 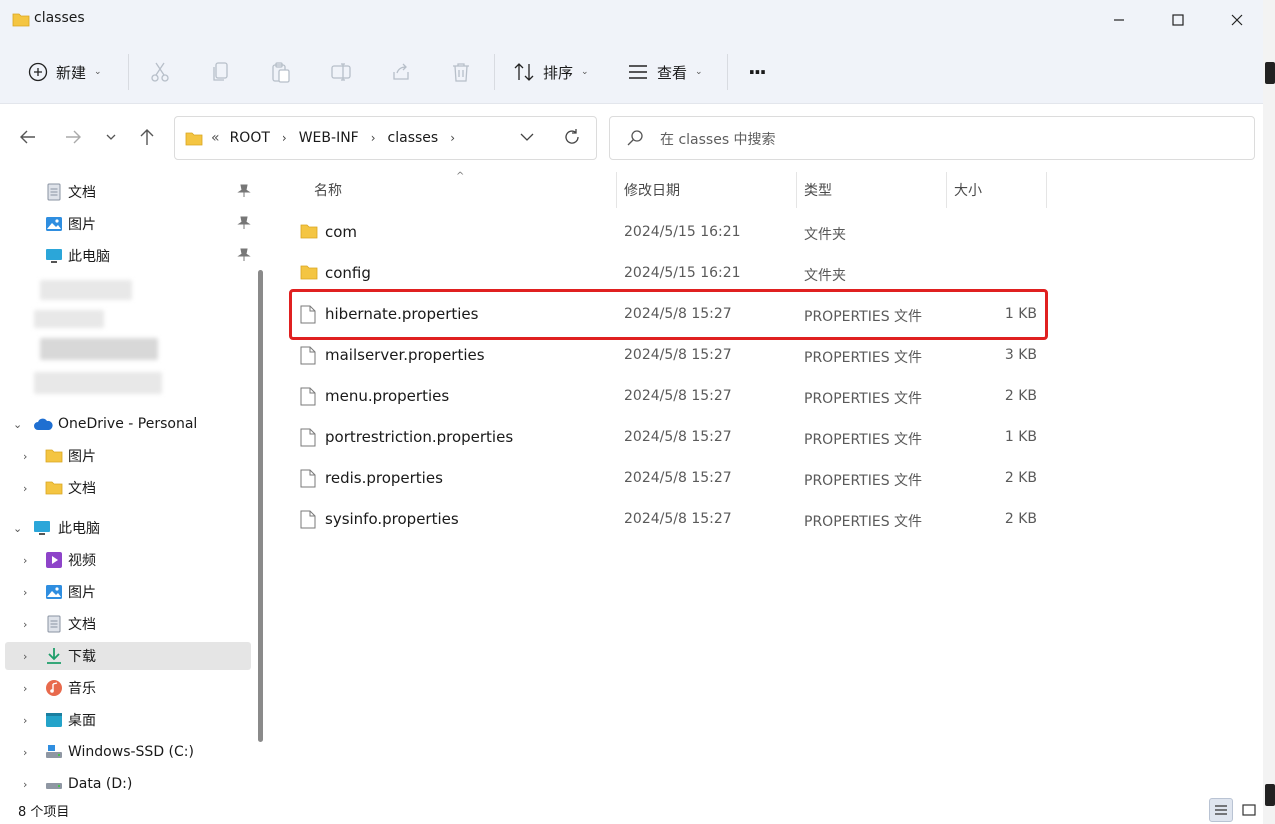 What do you see at coordinates (128, 720) in the screenshot?
I see `sidebar-item-desktop: › 桌面` at bounding box center [128, 720].